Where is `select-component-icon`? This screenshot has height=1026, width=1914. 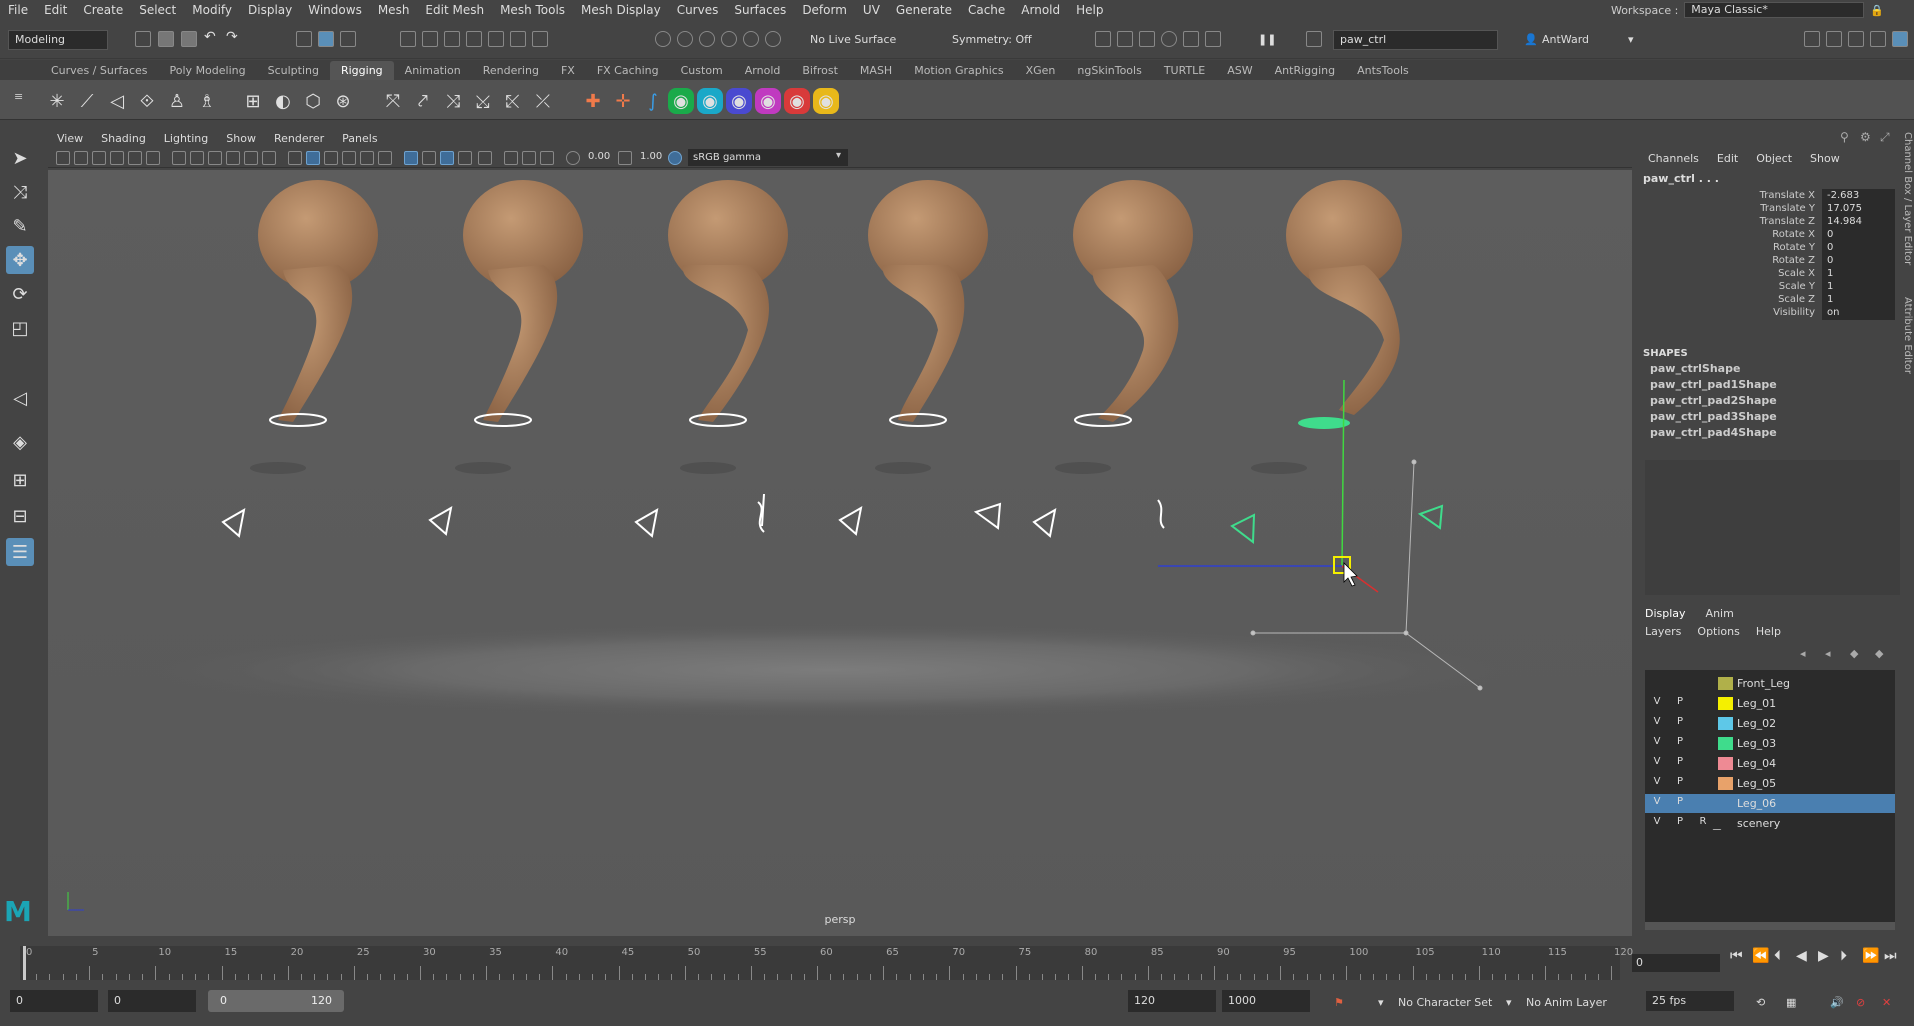 select-component-icon is located at coordinates (348, 39).